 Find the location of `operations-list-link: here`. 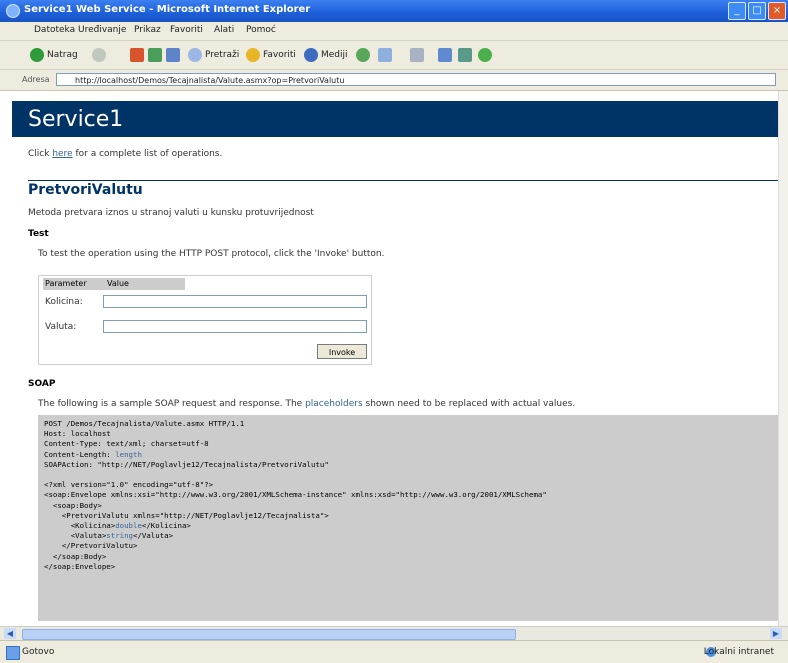

operations-list-link: here is located at coordinates (62, 154).